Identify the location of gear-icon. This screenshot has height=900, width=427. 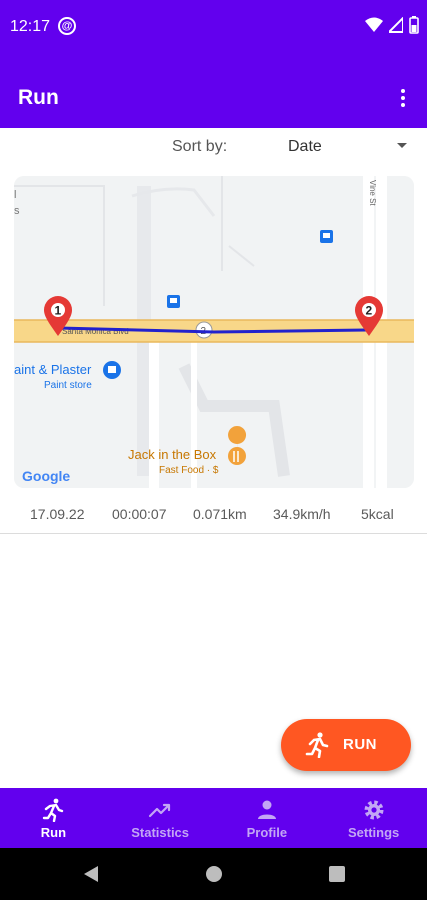
(374, 810).